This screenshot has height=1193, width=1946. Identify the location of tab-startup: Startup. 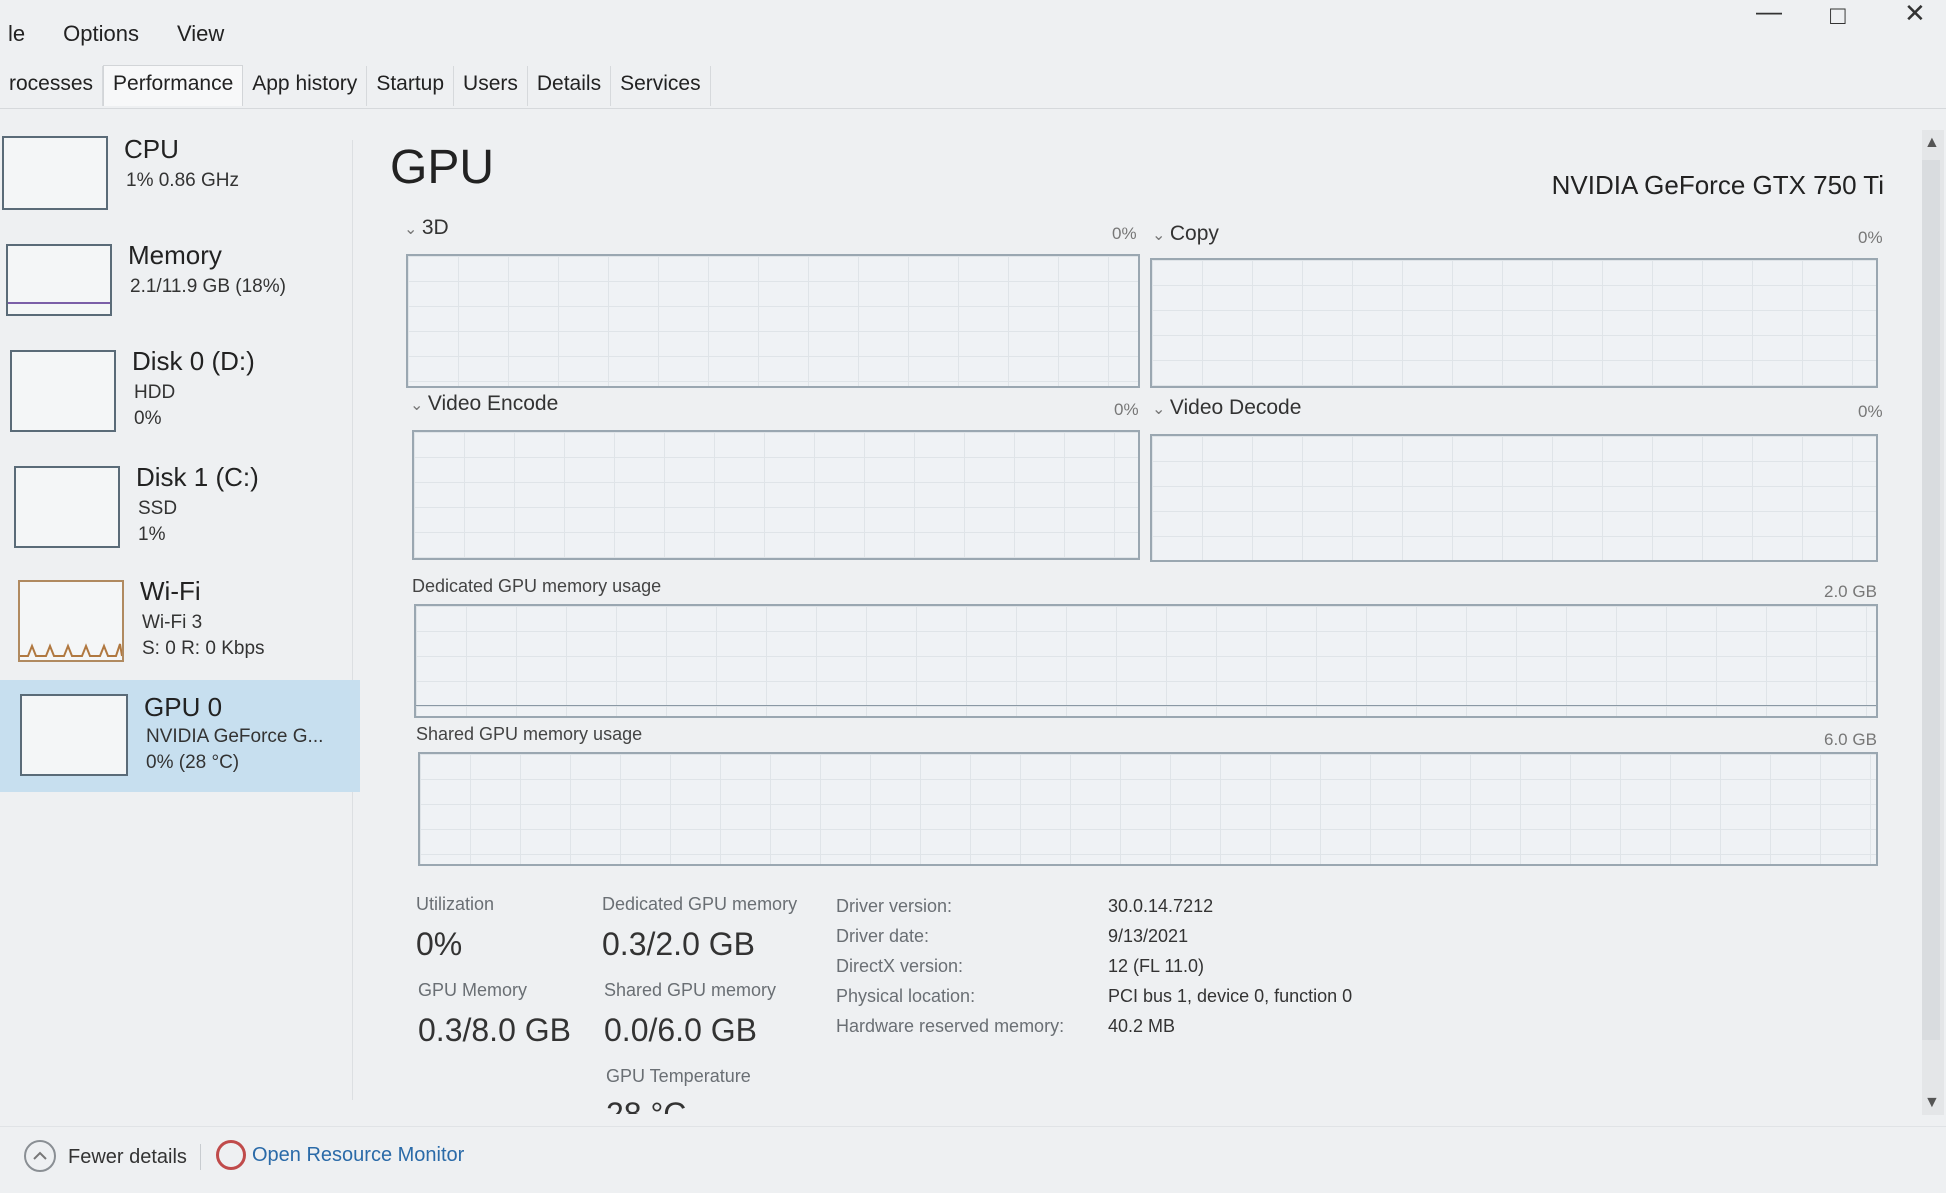
(411, 86).